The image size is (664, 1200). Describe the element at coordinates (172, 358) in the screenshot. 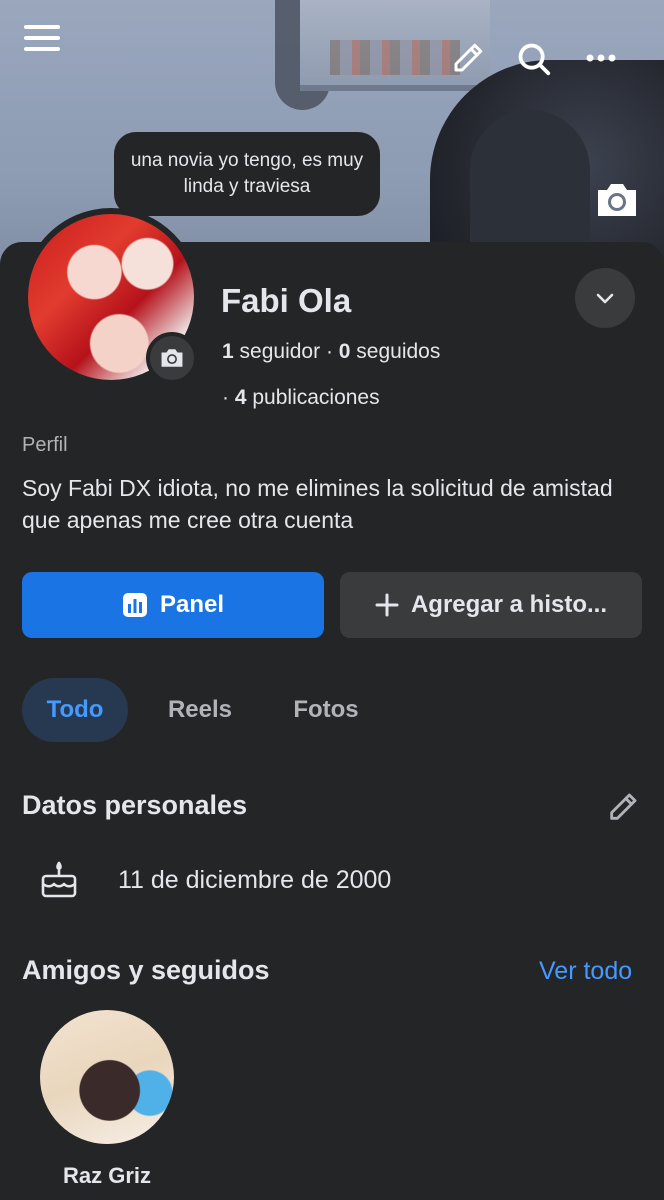

I see `avatar-camera-icon` at that location.